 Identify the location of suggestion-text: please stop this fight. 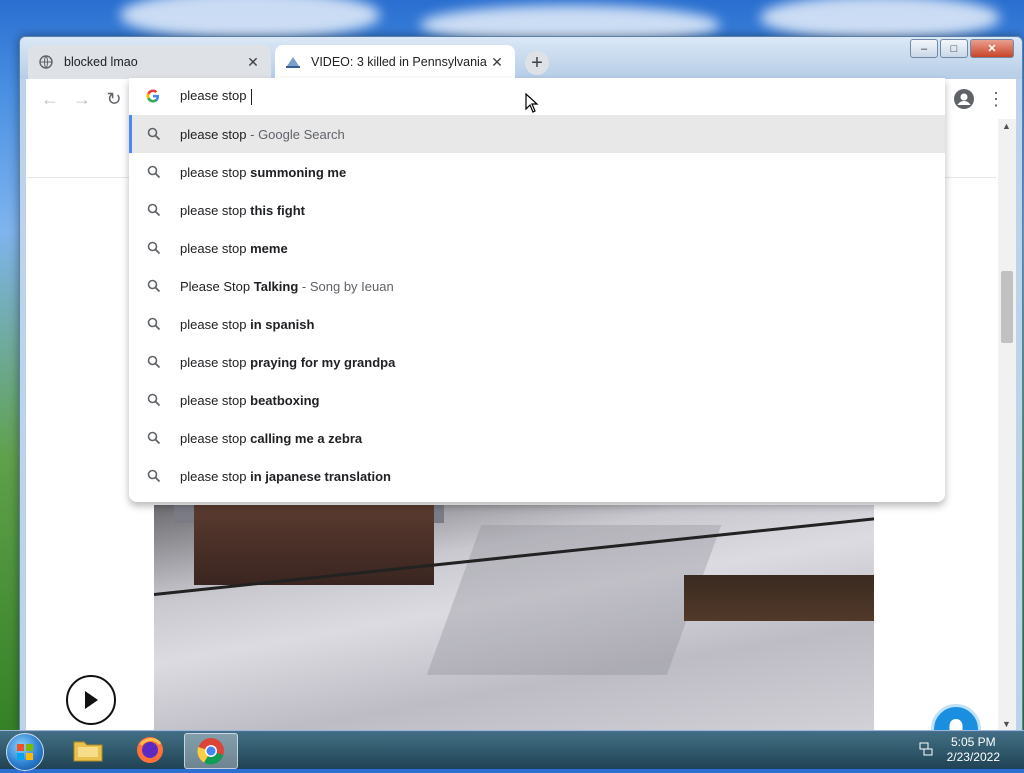
(243, 210).